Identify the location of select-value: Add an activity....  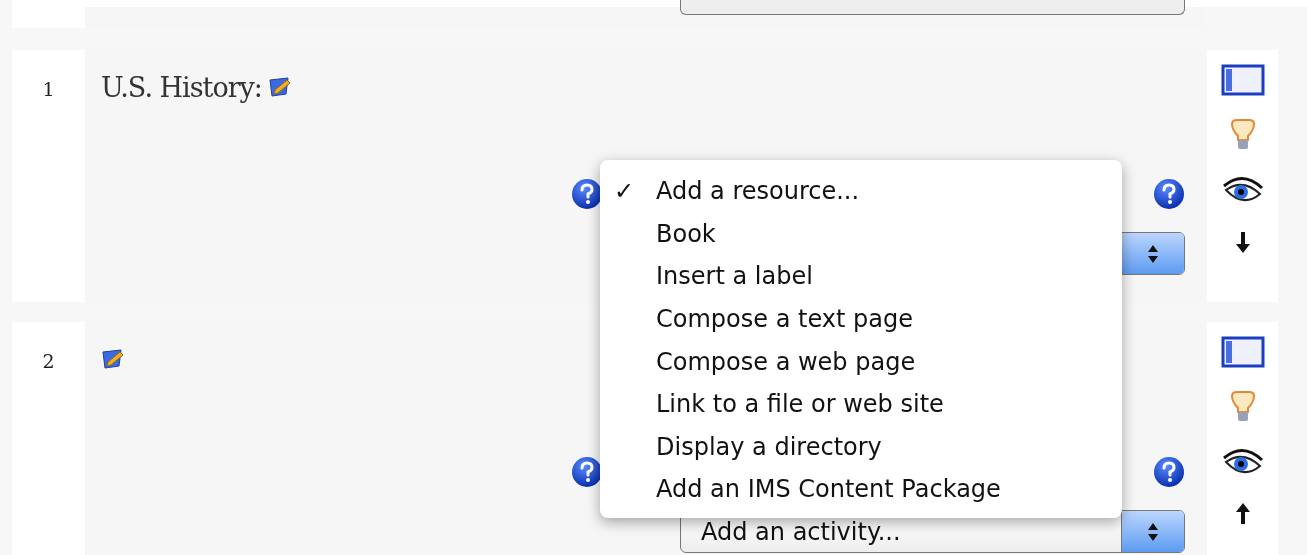
(801, 531).